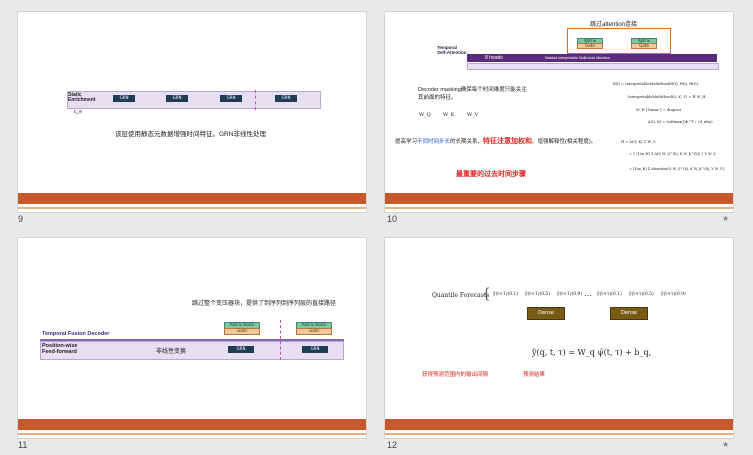 The image size is (753, 455). I want to click on longrange-red: 特征注意加权和, so click(508, 141).